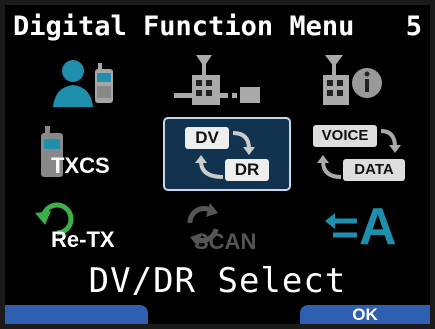  Describe the element at coordinates (225, 241) in the screenshot. I see `scan-label: SCAN` at that location.